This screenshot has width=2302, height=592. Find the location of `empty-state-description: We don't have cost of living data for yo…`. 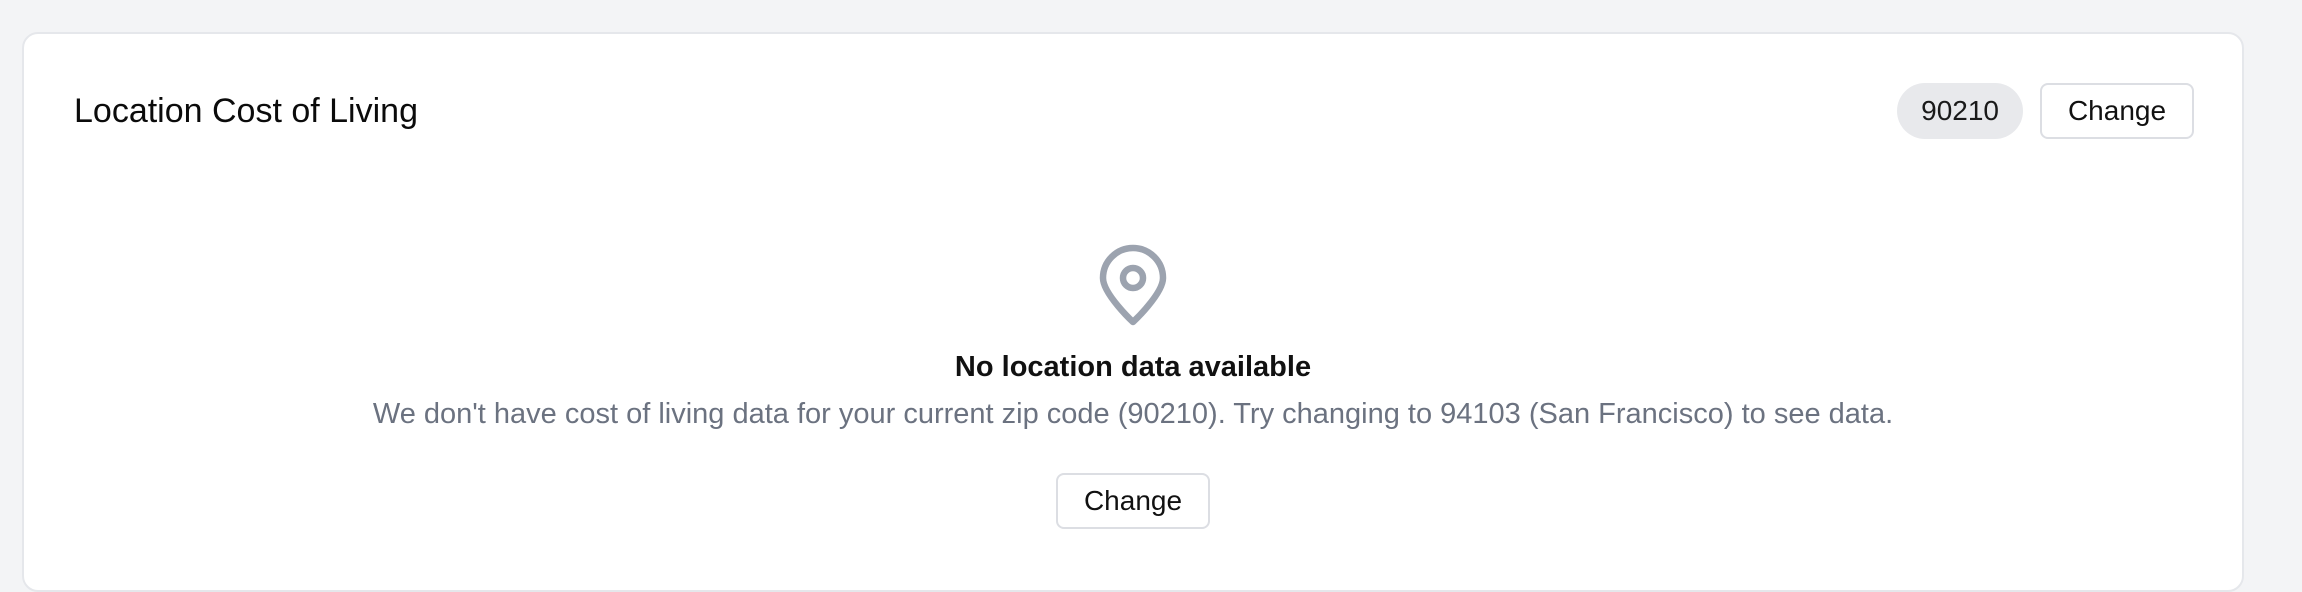

empty-state-description: We don't have cost of living data for yo… is located at coordinates (1133, 414).